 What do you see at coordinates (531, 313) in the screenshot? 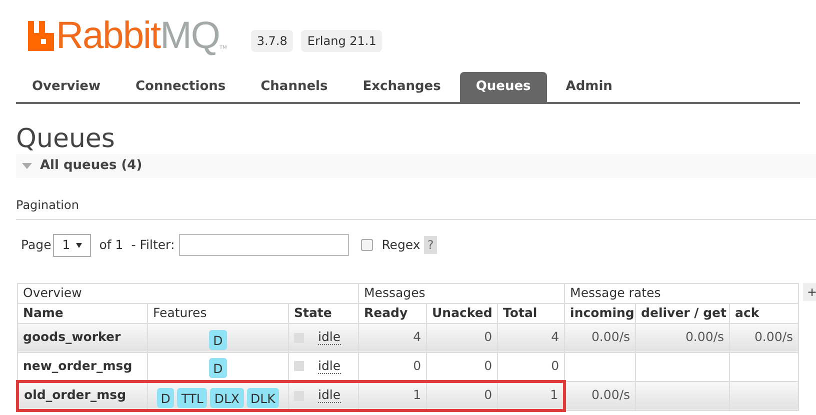
I see `column-header: Total` at bounding box center [531, 313].